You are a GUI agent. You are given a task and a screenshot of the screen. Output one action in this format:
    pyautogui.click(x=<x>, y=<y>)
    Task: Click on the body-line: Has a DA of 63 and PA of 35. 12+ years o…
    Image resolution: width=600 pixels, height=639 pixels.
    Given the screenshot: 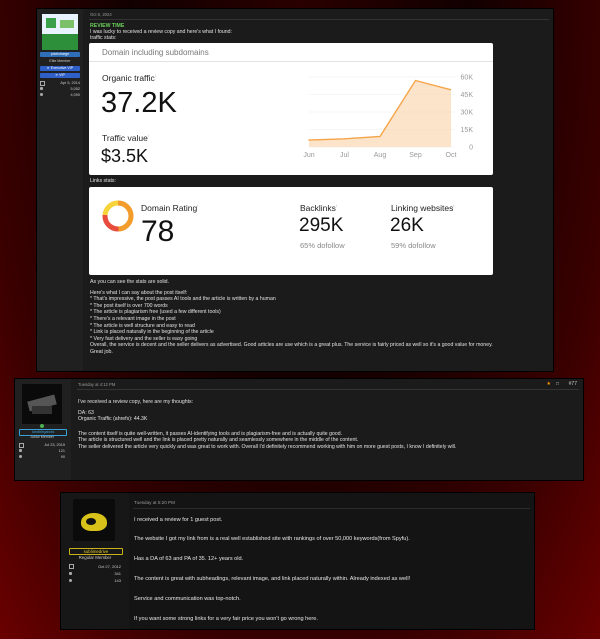 What is the action you would take?
    pyautogui.click(x=189, y=559)
    